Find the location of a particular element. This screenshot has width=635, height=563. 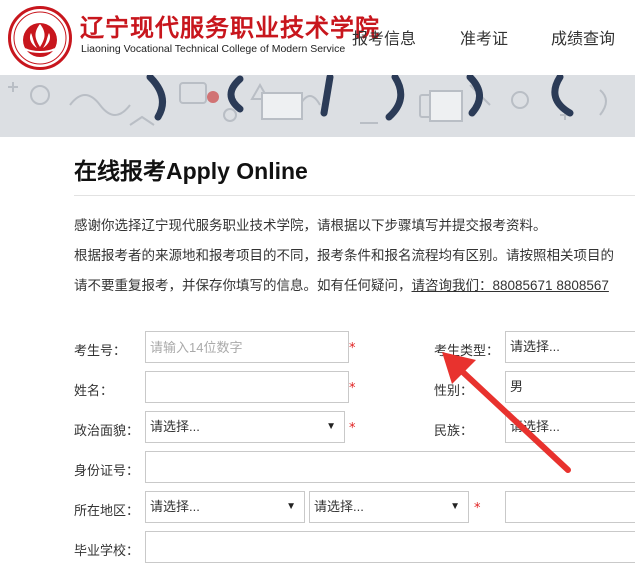

intro-line-2: 根据报考者的来源地和报考项目的不同，报考条件和报名流程均有区别。请按照相关项目的 is located at coordinates (344, 255).